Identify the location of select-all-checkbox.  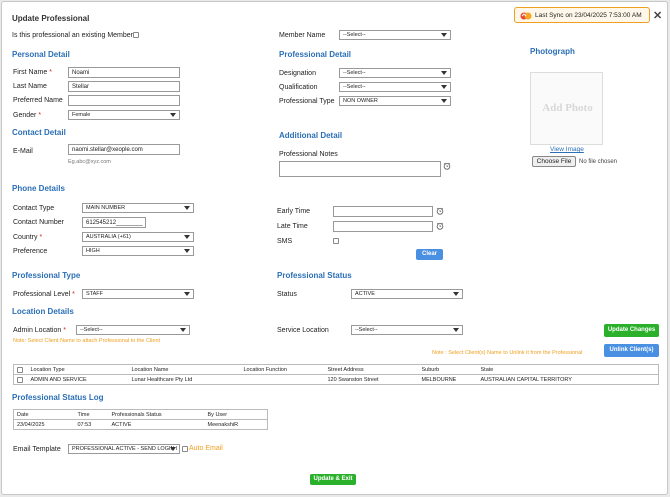
(20, 369).